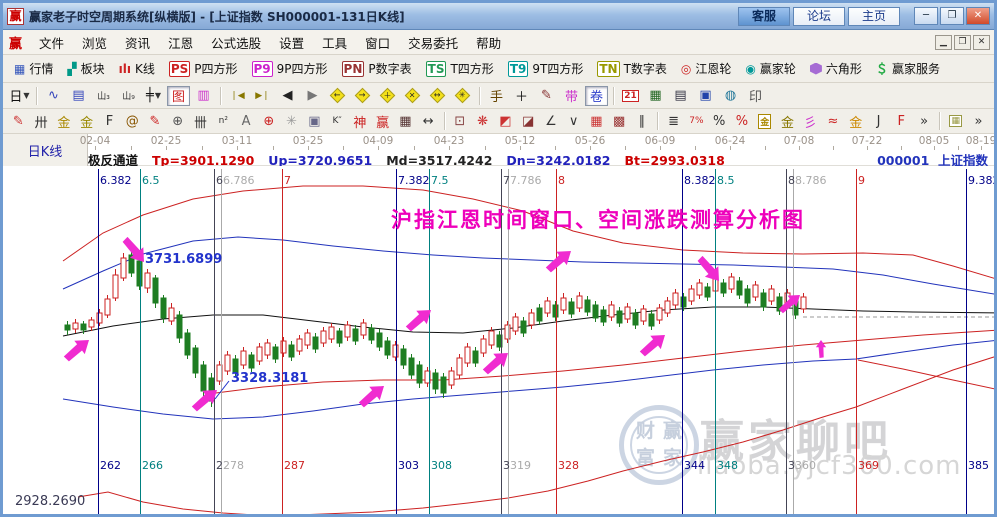 The height and width of the screenshot is (517, 997). What do you see at coordinates (874, 16) in the screenshot?
I see `home-button: 主页` at bounding box center [874, 16].